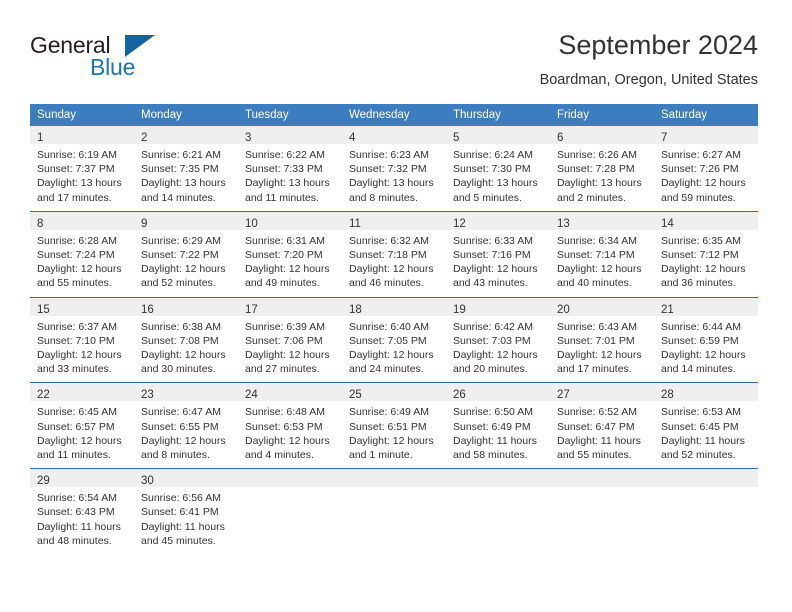 Image resolution: width=792 pixels, height=612 pixels. What do you see at coordinates (389, 155) in the screenshot?
I see `sunrise-text: Sunrise: 6:23 AM` at bounding box center [389, 155].